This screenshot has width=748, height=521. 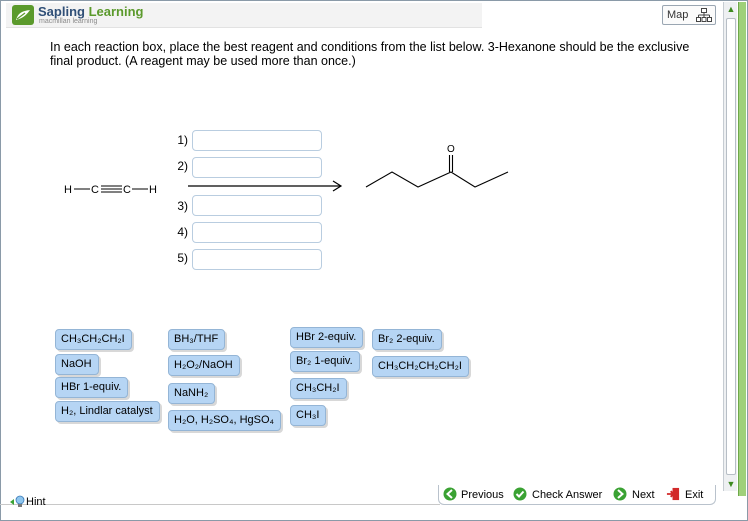 What do you see at coordinates (567, 496) in the screenshot?
I see `check-answer-button: Check Answer` at bounding box center [567, 496].